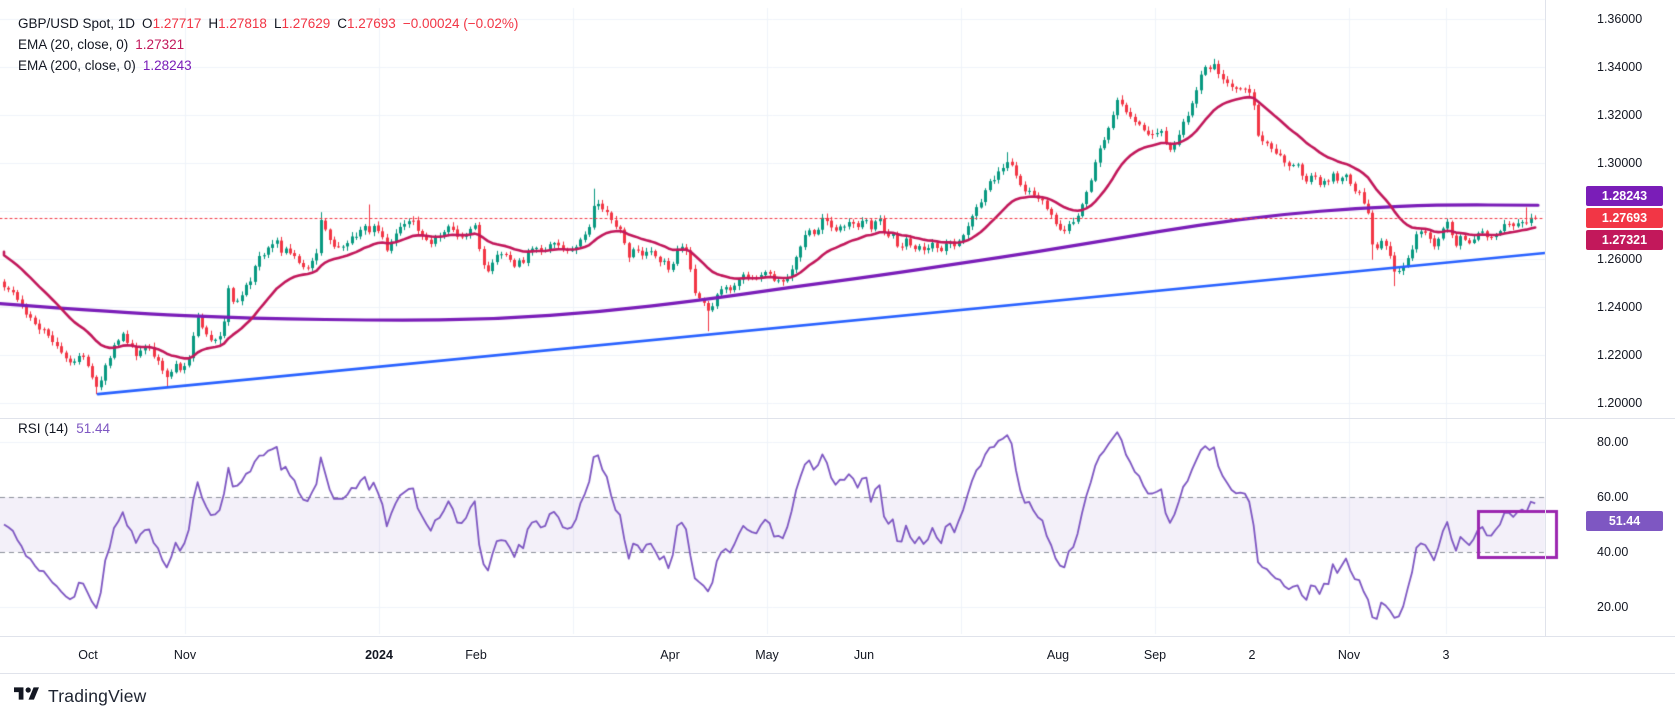 The width and height of the screenshot is (1675, 718). Describe the element at coordinates (73, 44) in the screenshot. I see `ema20-label: EMA (20, close, 0)` at that location.